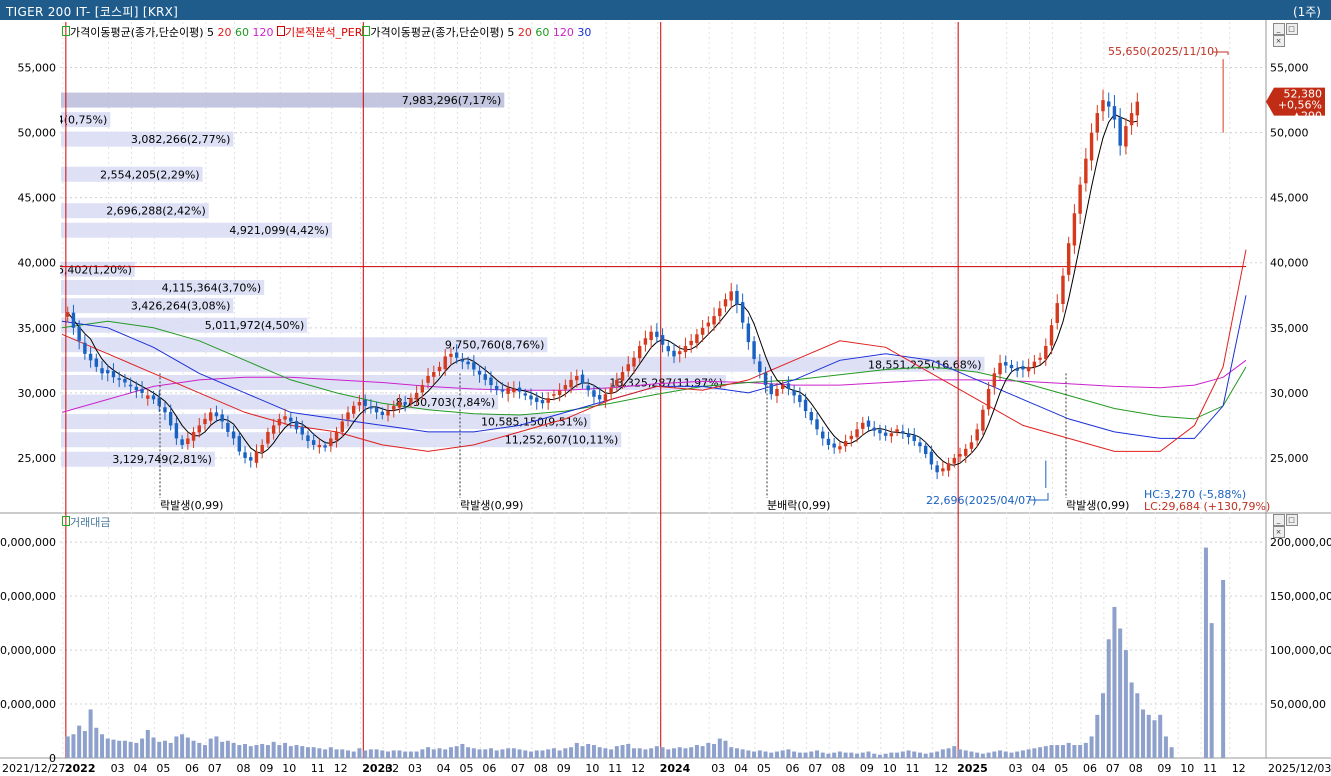 This screenshot has height=776, width=1331. I want to click on window-titlebar: TIGER 200 IT- [코스피] [KRX] (1주), so click(665, 10).